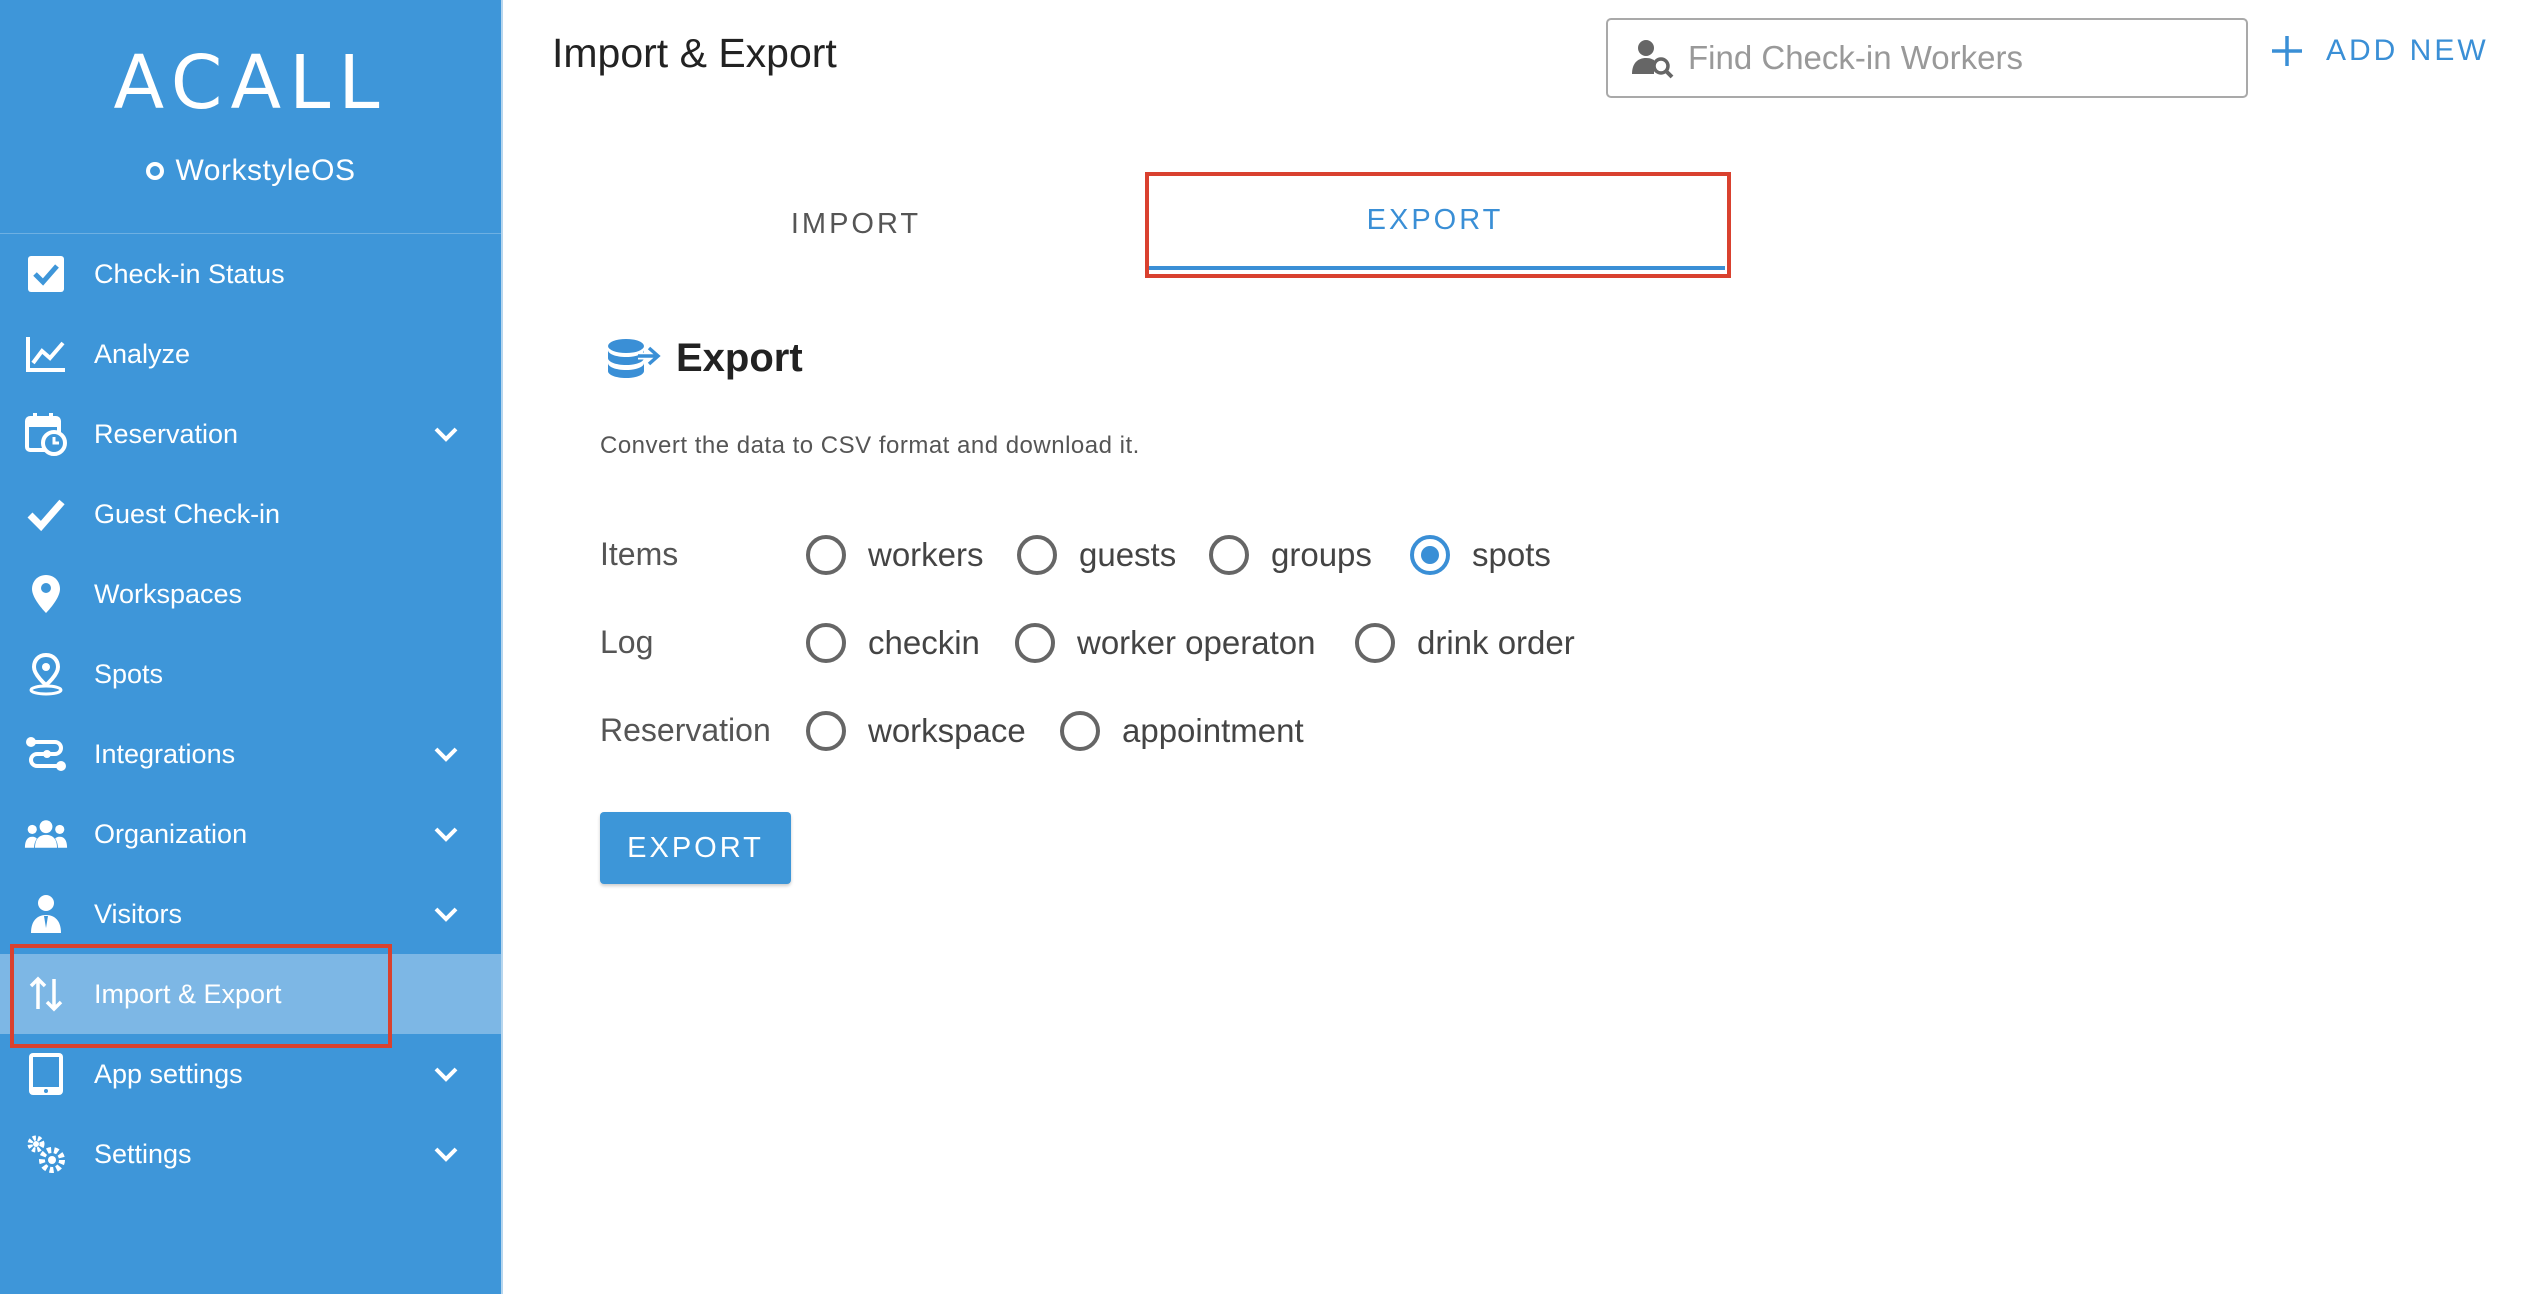  I want to click on gears-icon, so click(46, 1154).